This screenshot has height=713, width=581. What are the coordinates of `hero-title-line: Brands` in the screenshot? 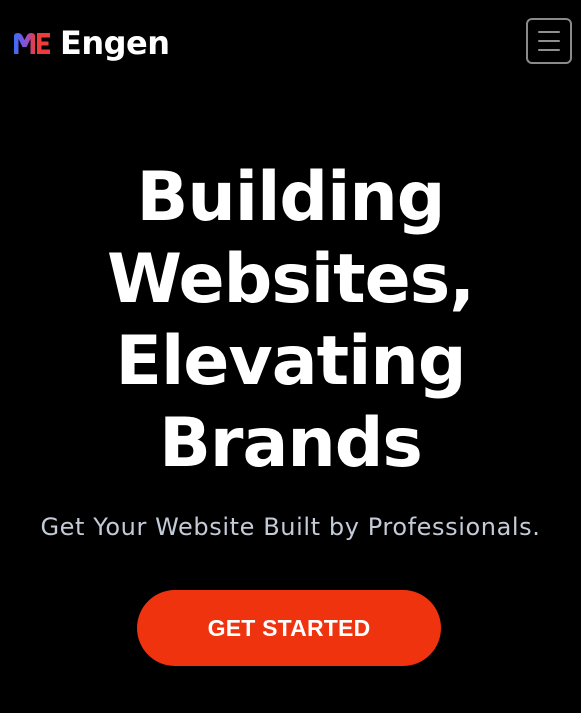 It's located at (291, 443).